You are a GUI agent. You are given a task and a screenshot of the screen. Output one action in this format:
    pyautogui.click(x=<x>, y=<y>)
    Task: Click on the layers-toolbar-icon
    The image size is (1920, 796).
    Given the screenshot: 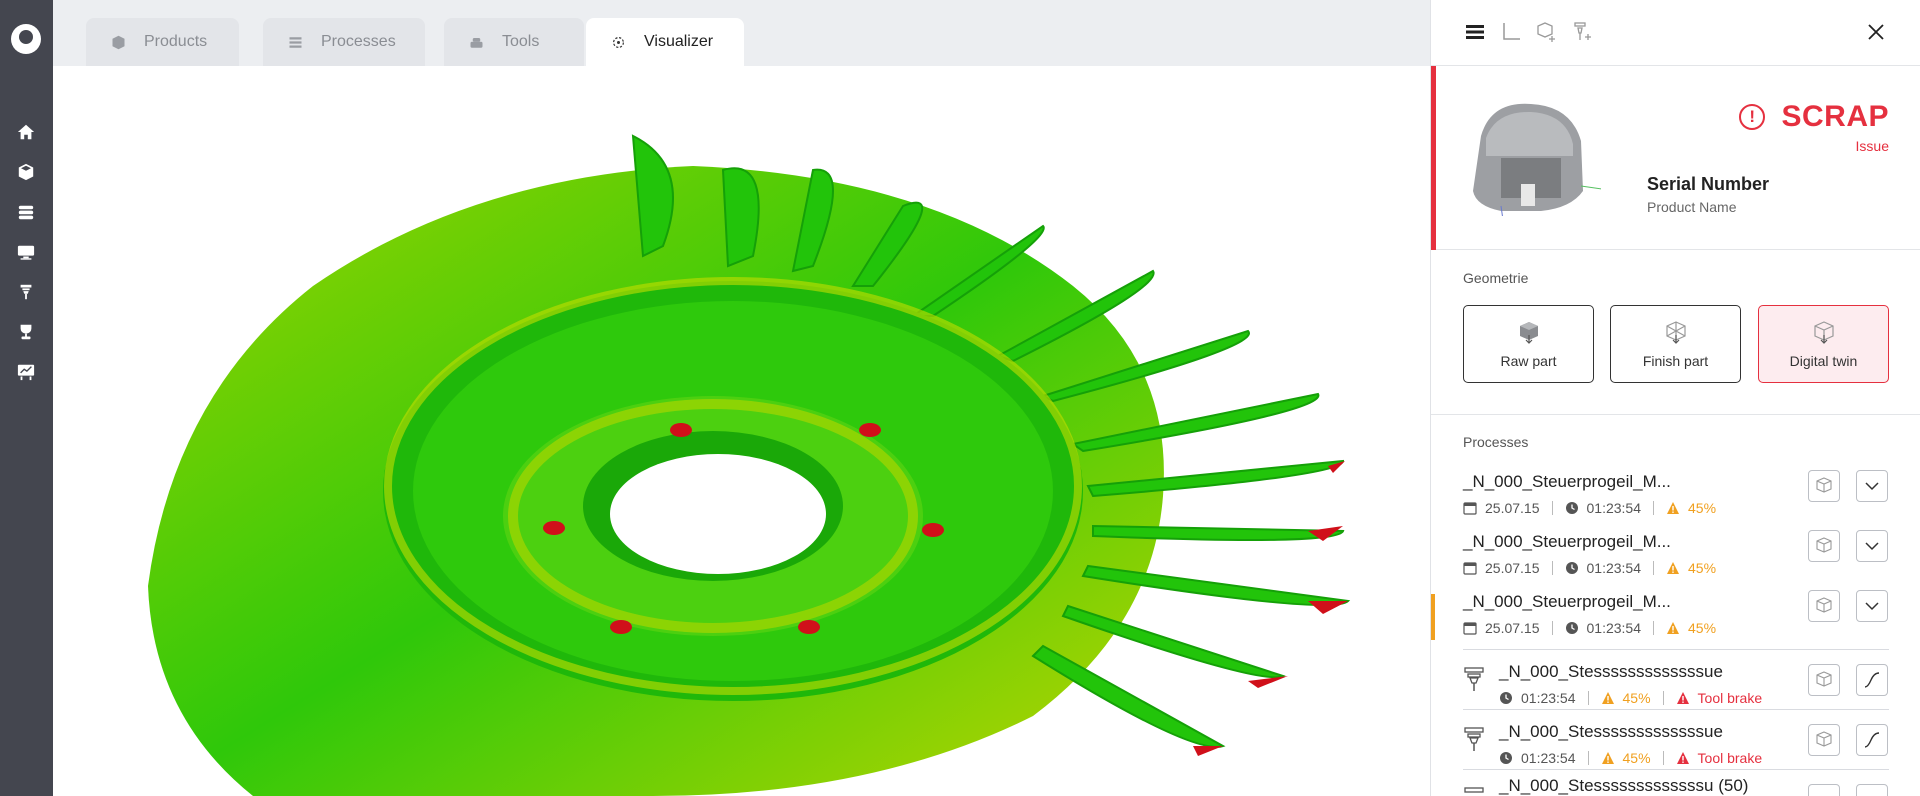 What is the action you would take?
    pyautogui.click(x=1475, y=32)
    